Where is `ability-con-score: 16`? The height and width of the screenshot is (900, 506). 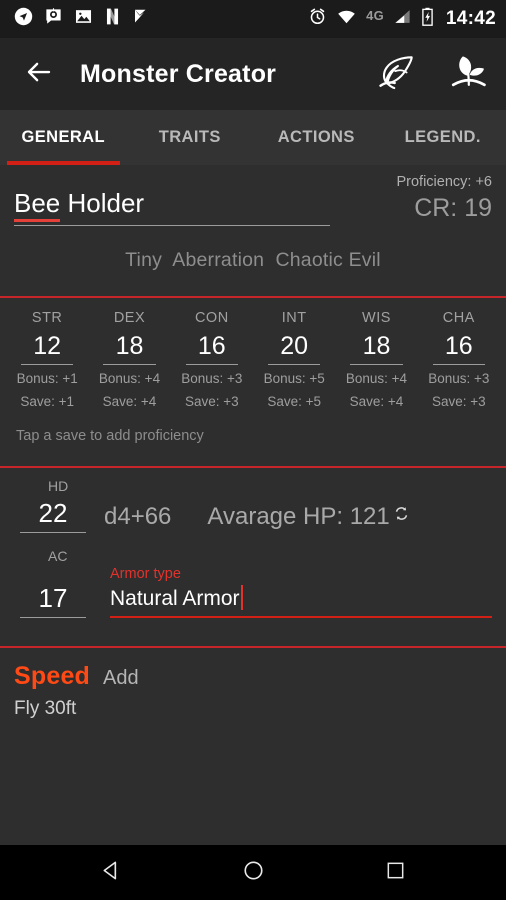
ability-con-score: 16 is located at coordinates (212, 346).